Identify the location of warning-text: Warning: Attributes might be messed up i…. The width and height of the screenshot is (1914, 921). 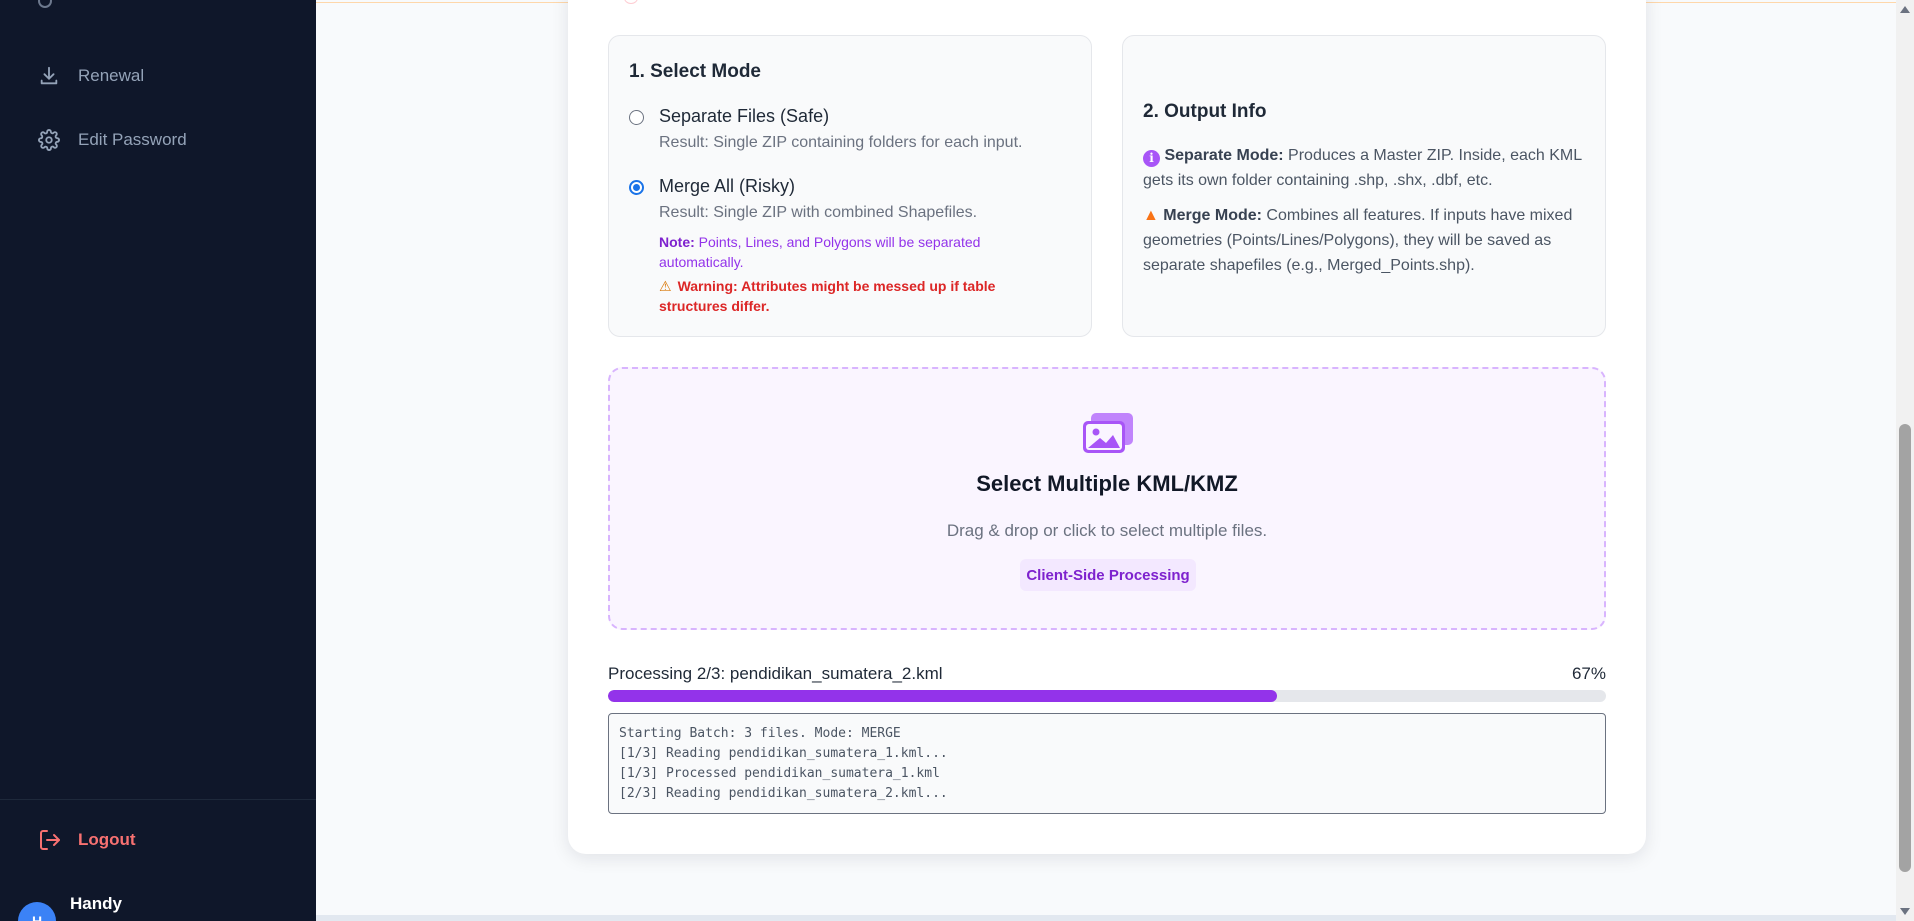
(827, 296).